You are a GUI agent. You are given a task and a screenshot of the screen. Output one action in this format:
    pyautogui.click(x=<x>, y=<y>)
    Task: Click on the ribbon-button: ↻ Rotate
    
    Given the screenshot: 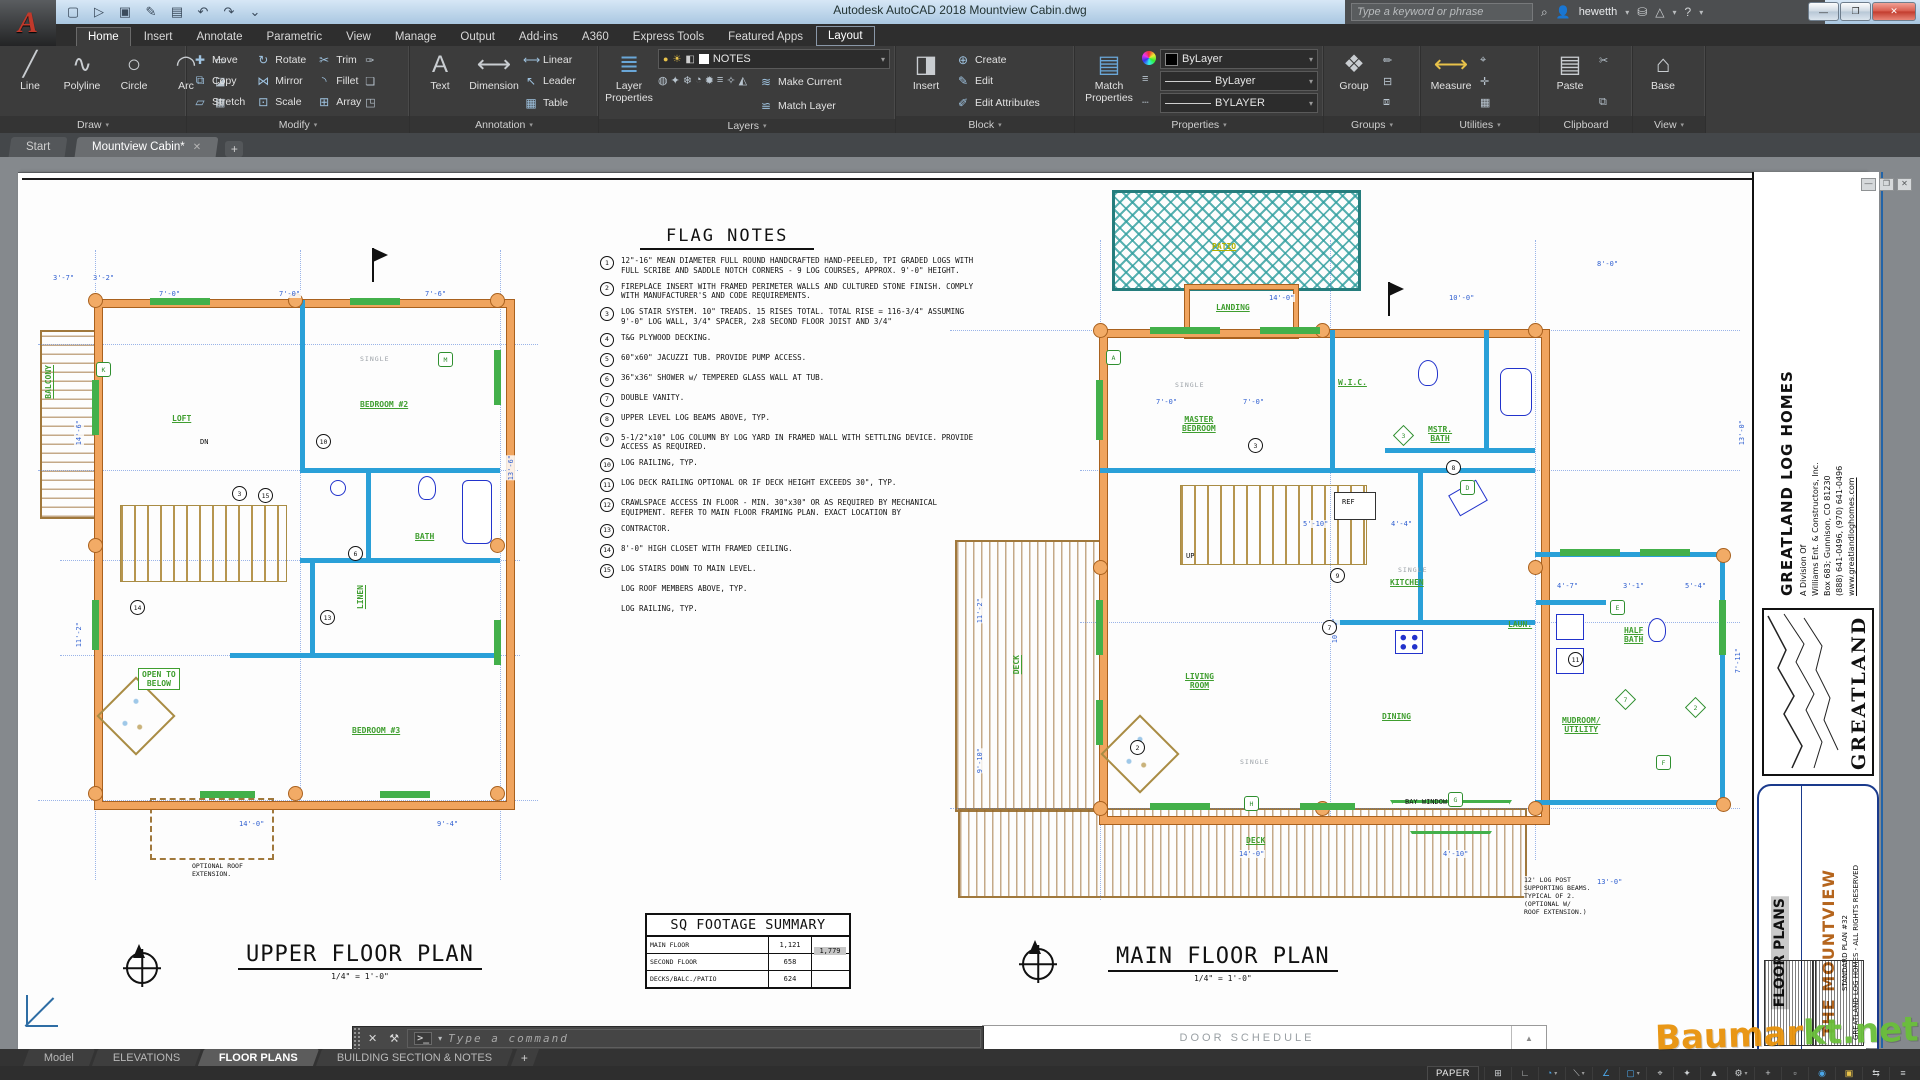 What is the action you would take?
    pyautogui.click(x=280, y=59)
    